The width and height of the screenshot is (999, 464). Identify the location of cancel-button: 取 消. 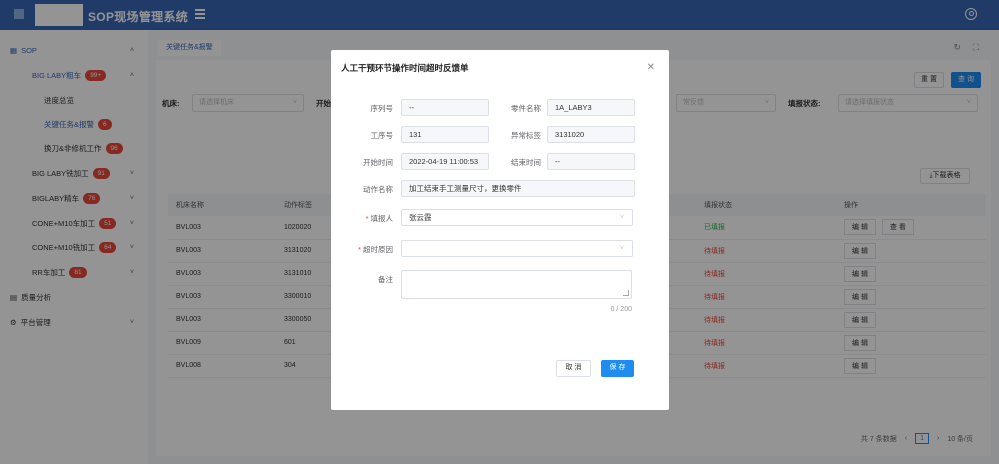
(573, 368).